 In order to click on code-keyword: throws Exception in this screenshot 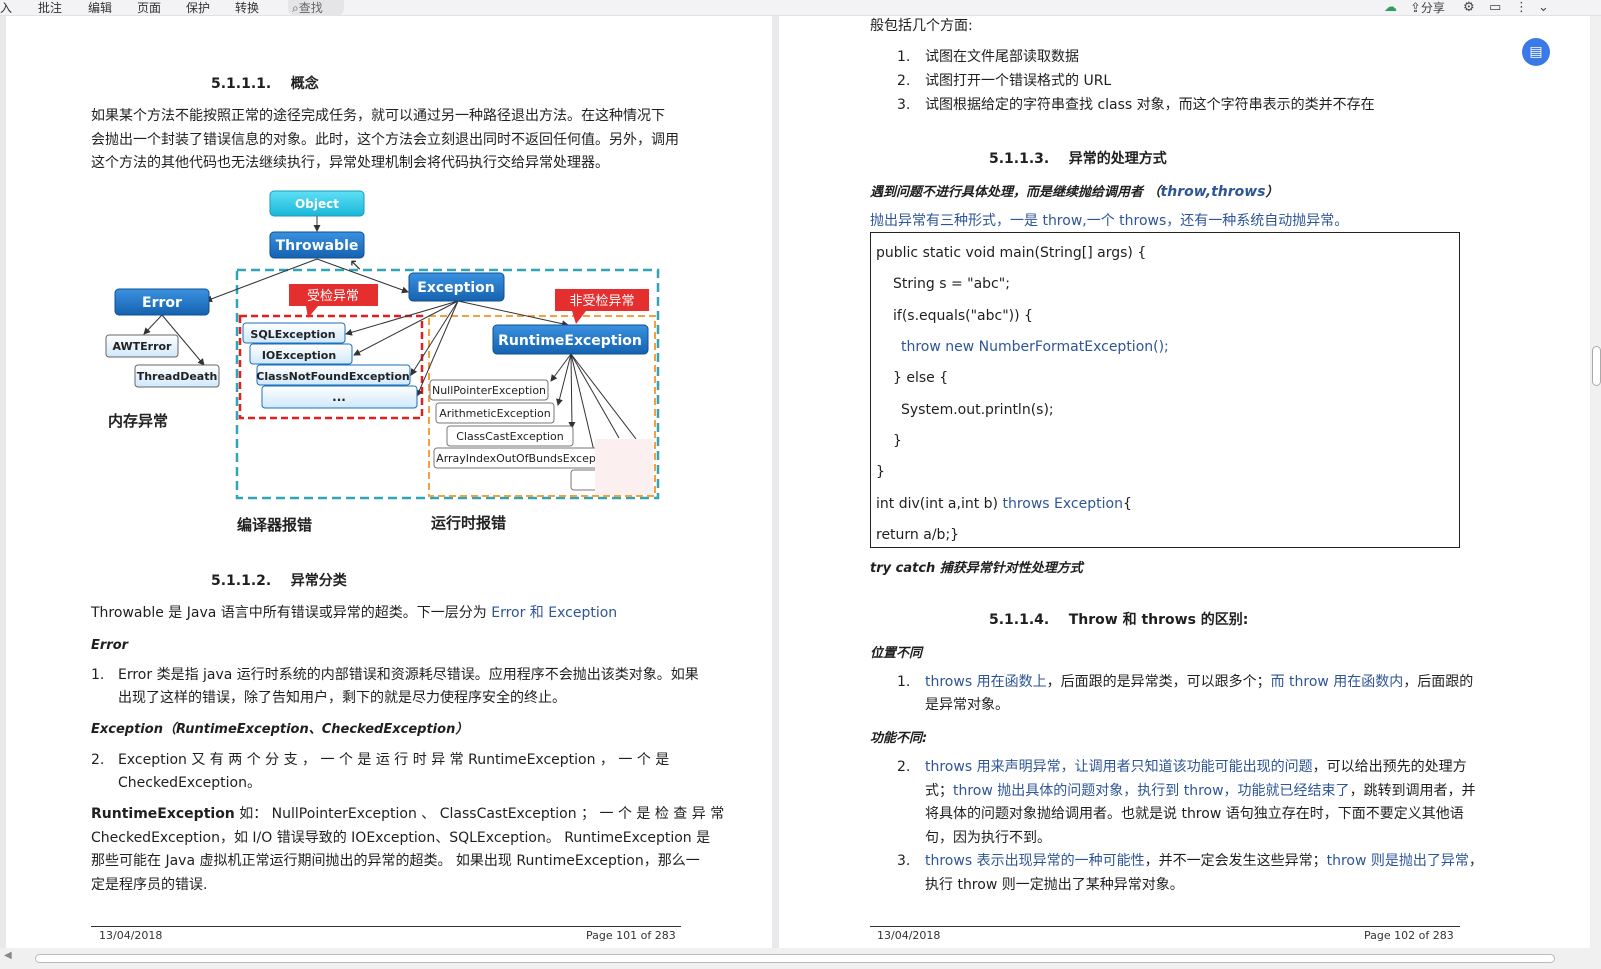, I will do `click(1062, 504)`.